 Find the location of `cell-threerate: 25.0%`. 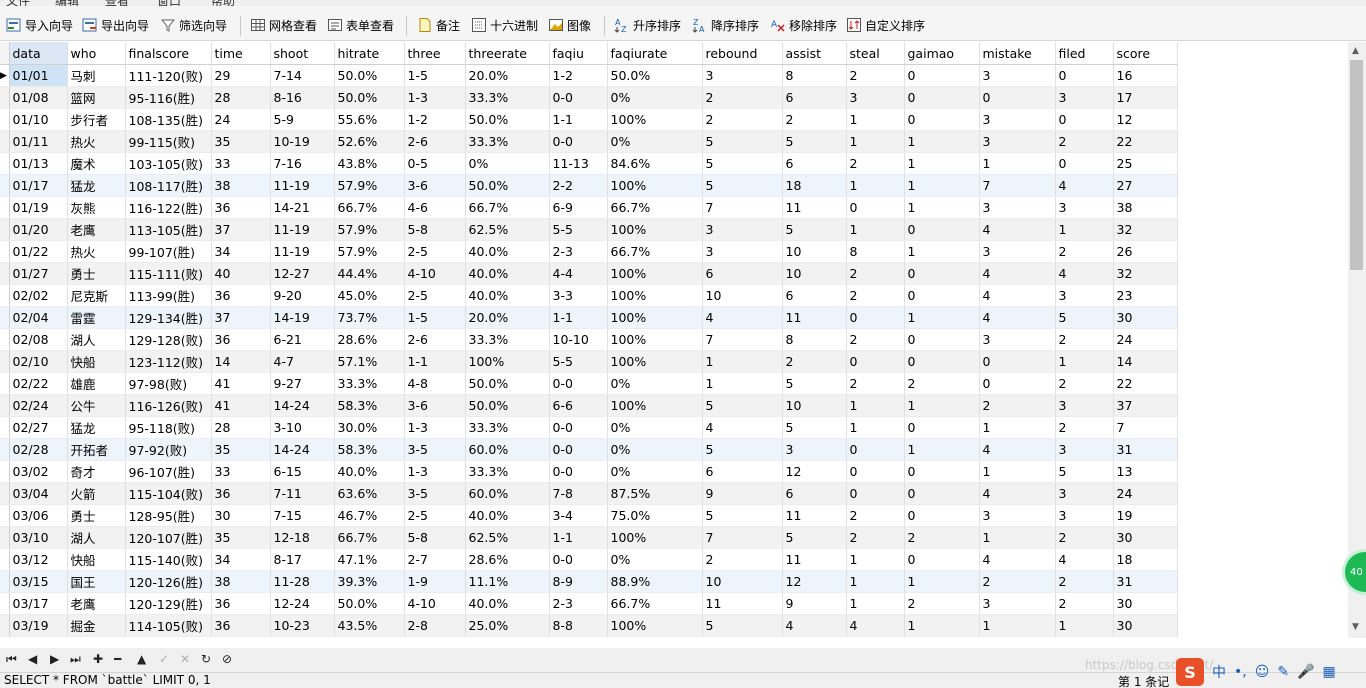

cell-threerate: 25.0% is located at coordinates (507, 625).